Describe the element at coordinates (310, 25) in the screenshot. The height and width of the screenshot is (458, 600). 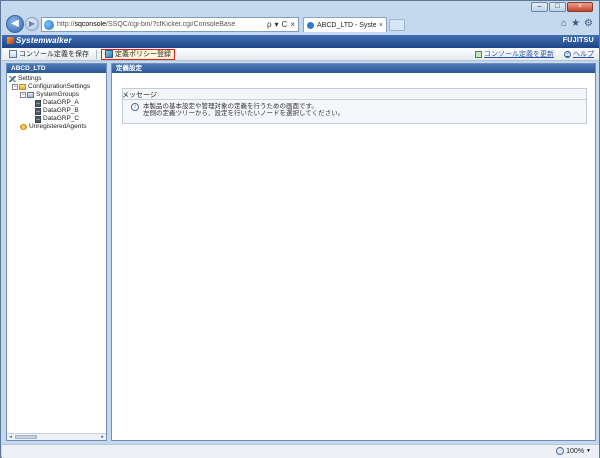
I see `tab-favicon-icon` at that location.